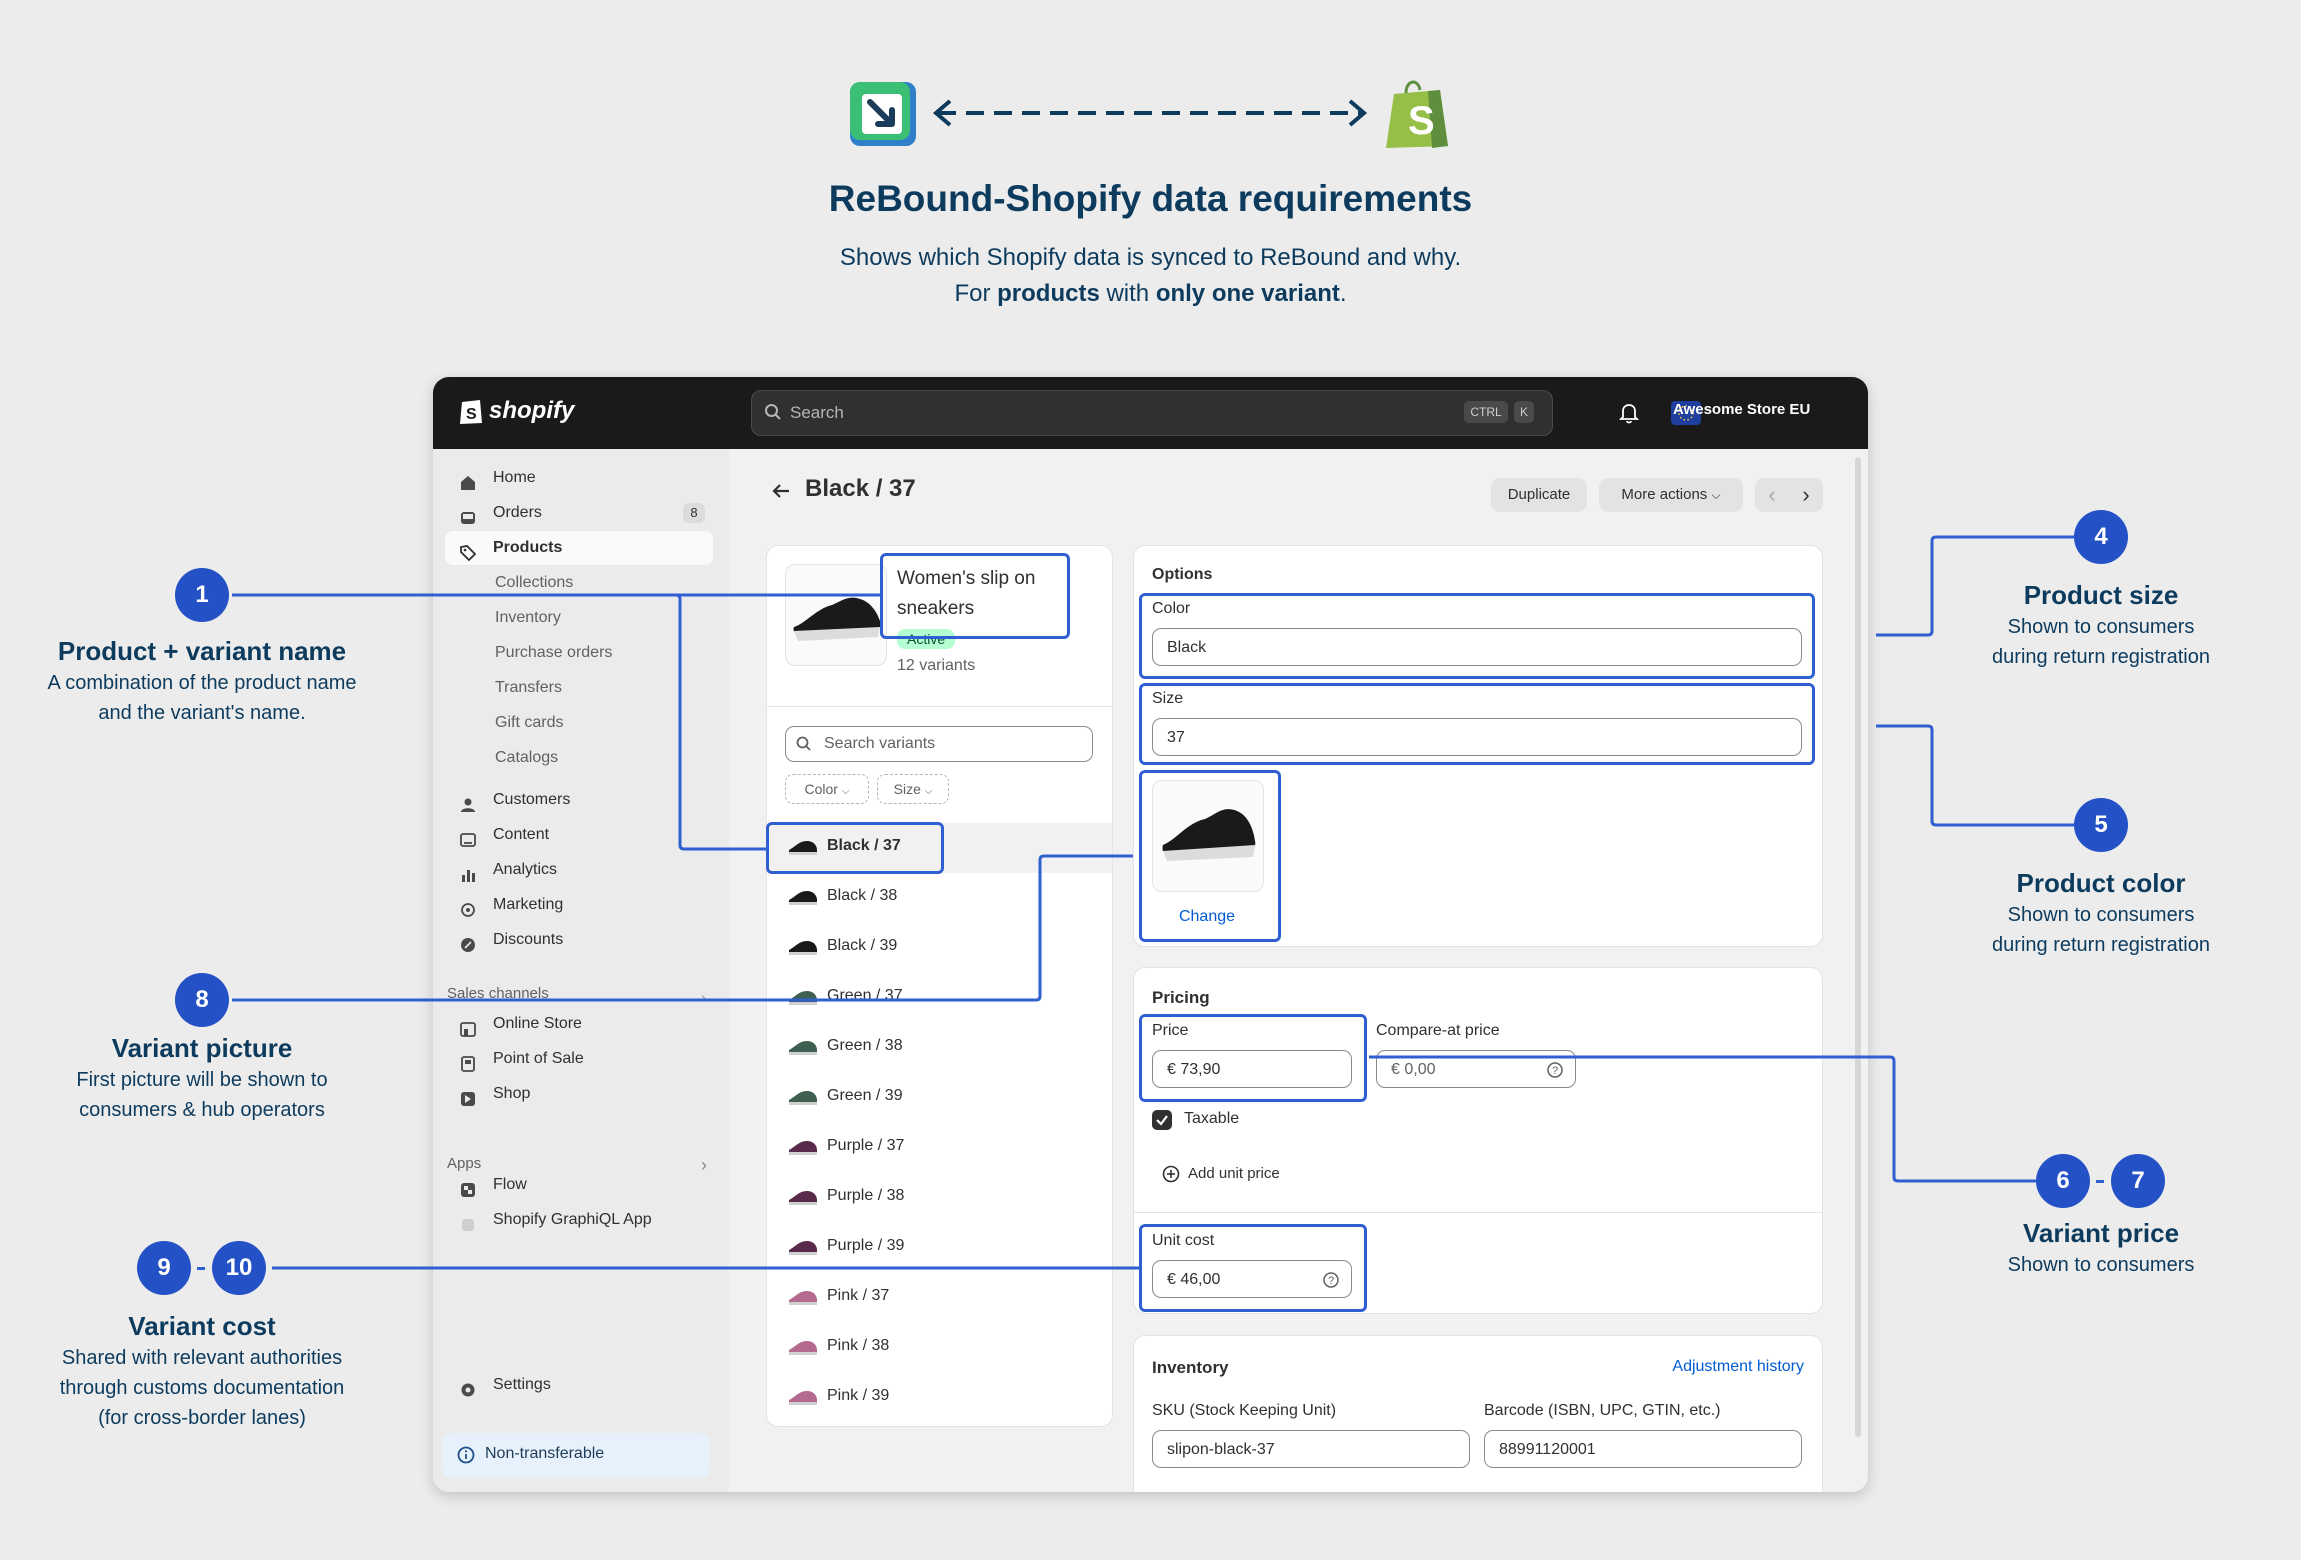 This screenshot has width=2301, height=1560. Describe the element at coordinates (858, 1345) in the screenshot. I see `variant-label: Pink / 38` at that location.